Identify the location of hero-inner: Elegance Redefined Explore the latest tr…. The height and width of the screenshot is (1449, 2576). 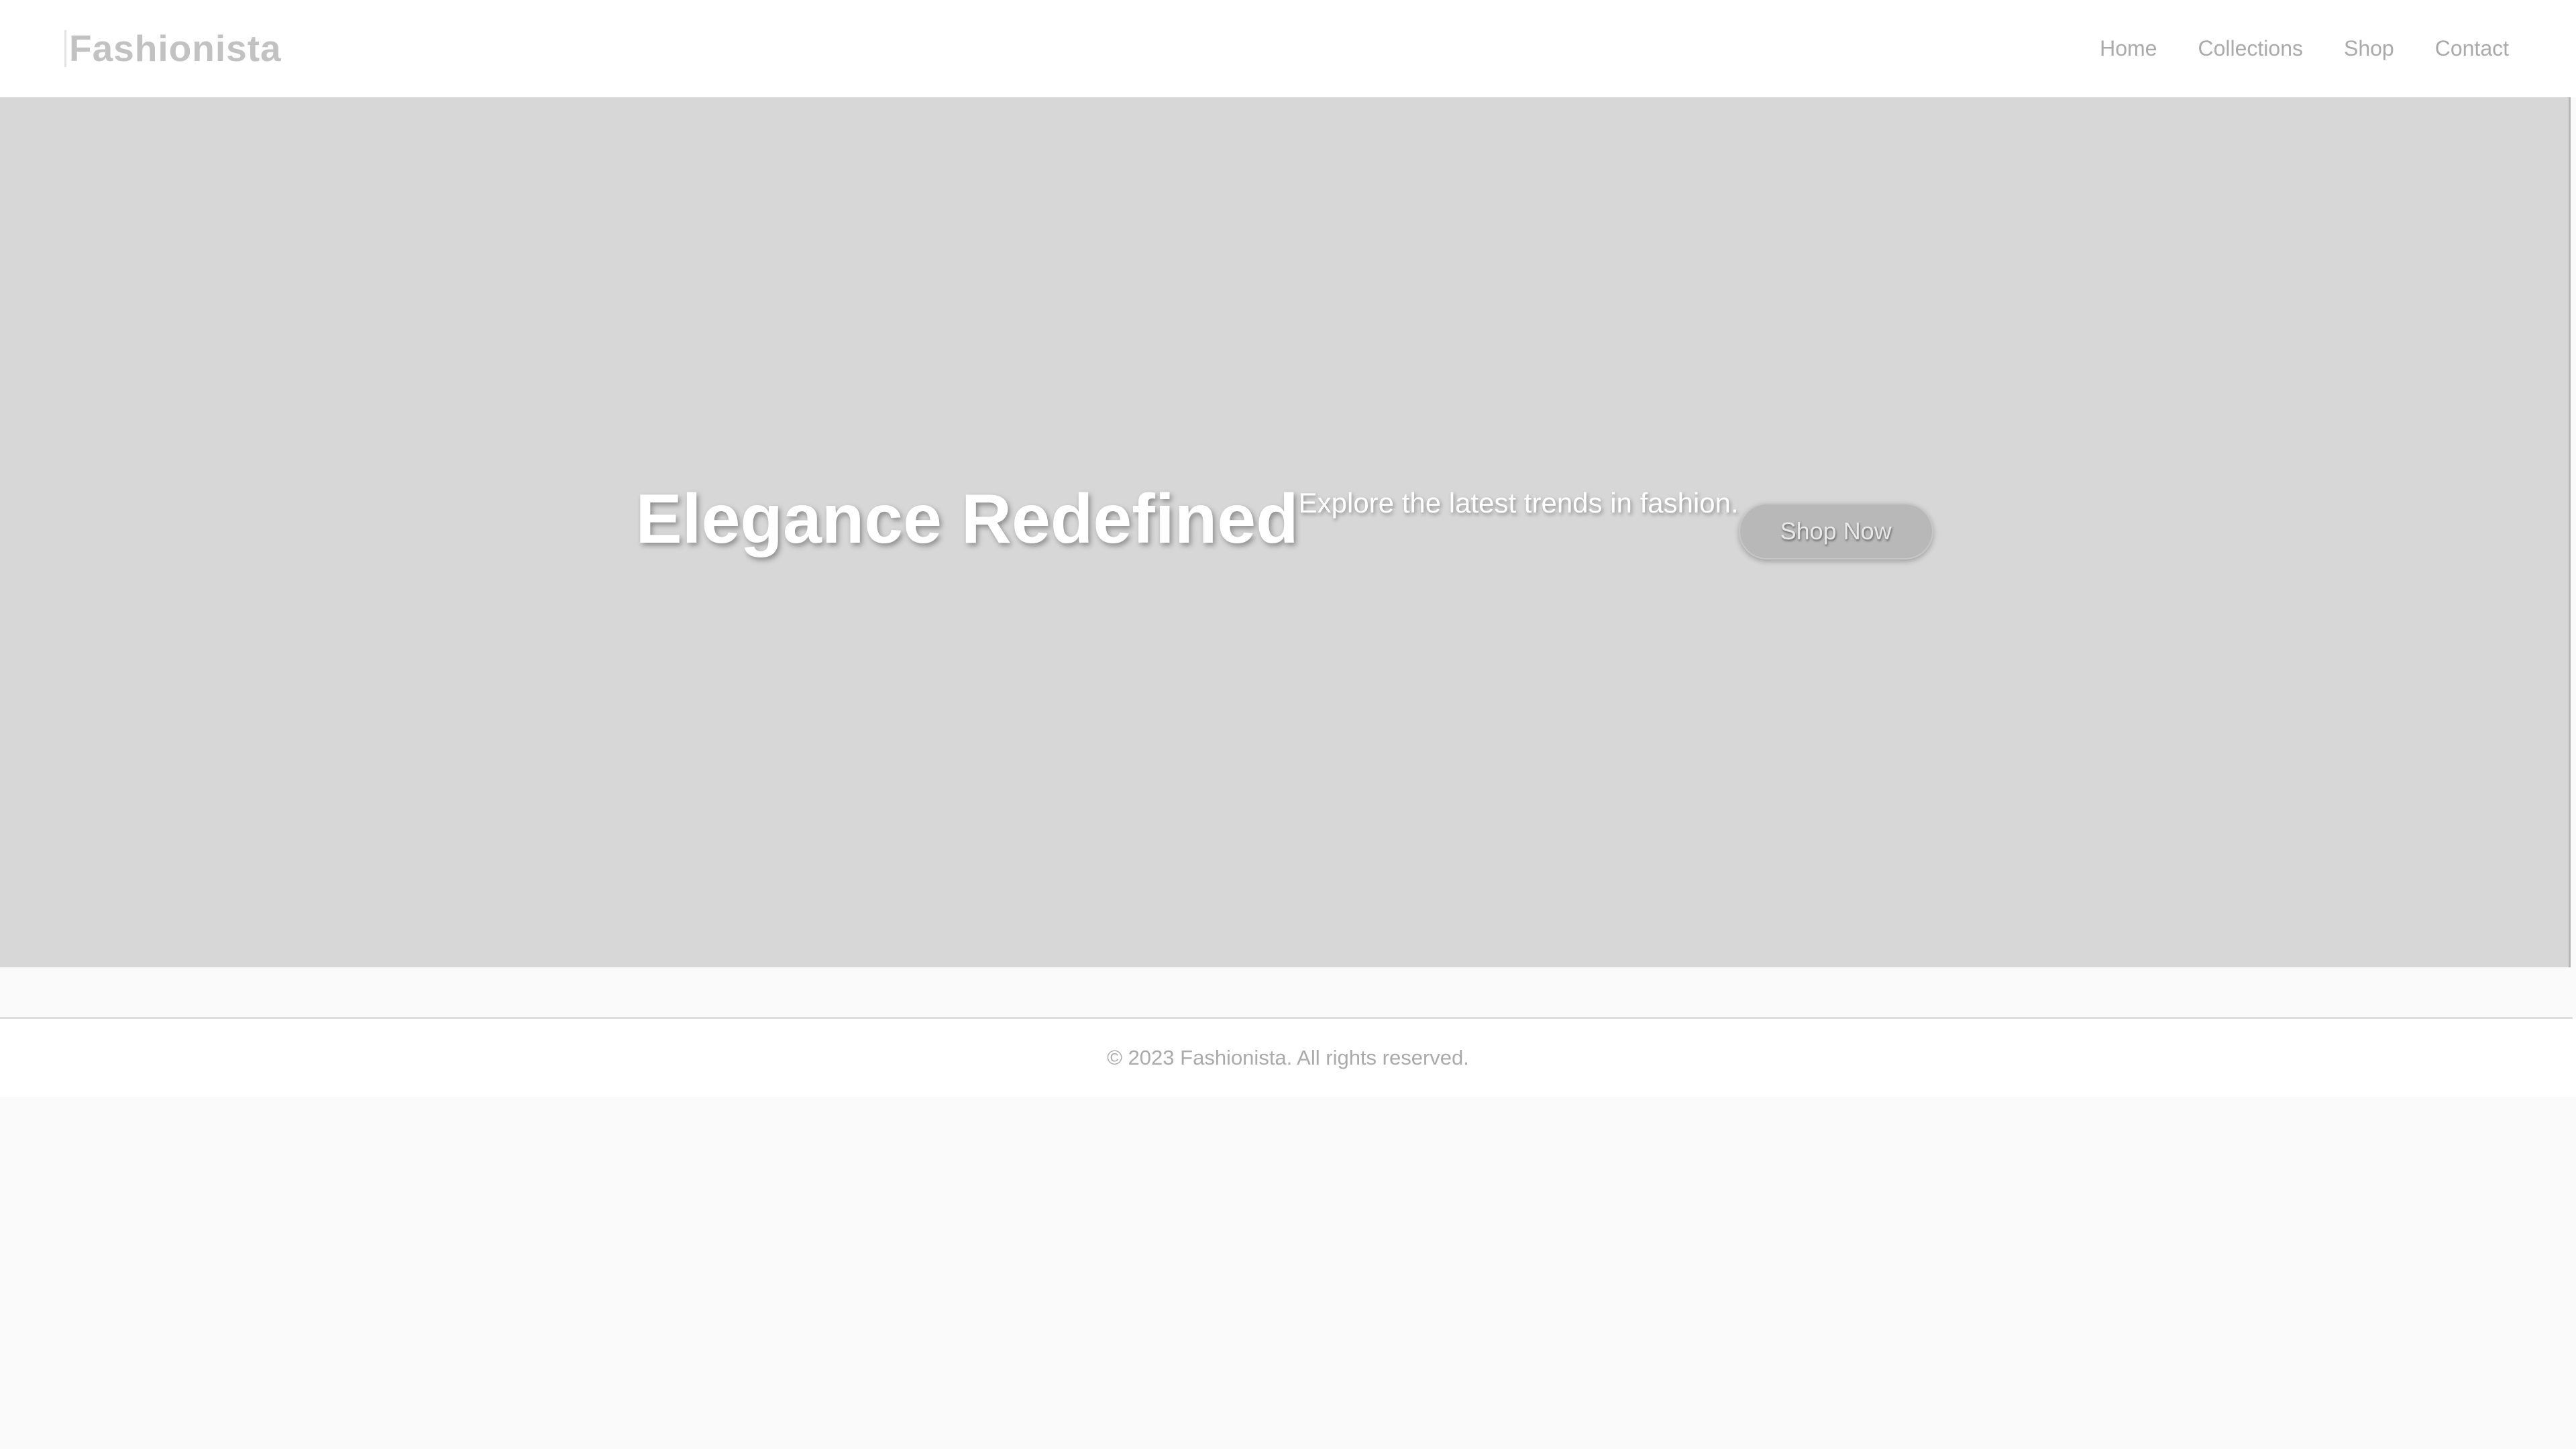
(1284, 519).